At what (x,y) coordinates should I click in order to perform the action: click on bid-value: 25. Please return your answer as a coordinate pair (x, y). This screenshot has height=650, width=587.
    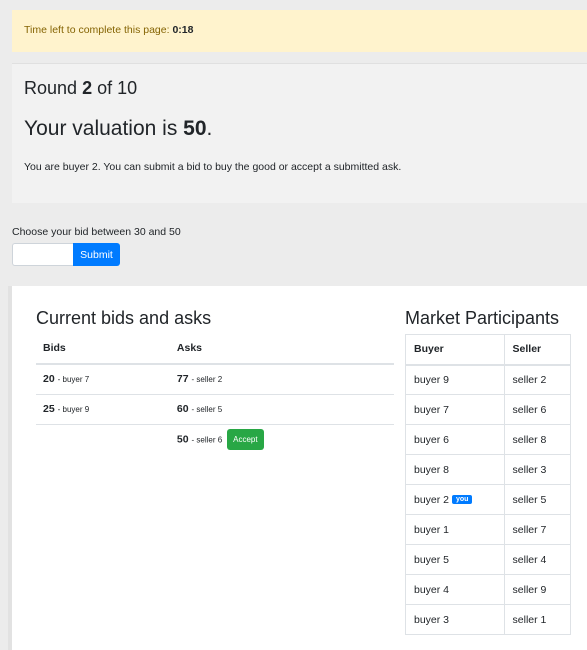
    Looking at the image, I should click on (49, 409).